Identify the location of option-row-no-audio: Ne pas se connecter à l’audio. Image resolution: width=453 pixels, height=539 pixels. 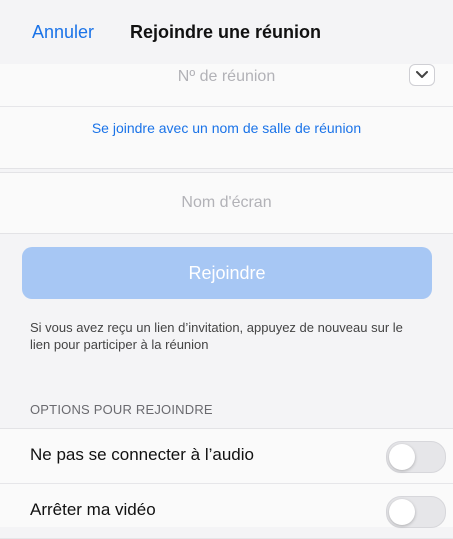
(226, 456).